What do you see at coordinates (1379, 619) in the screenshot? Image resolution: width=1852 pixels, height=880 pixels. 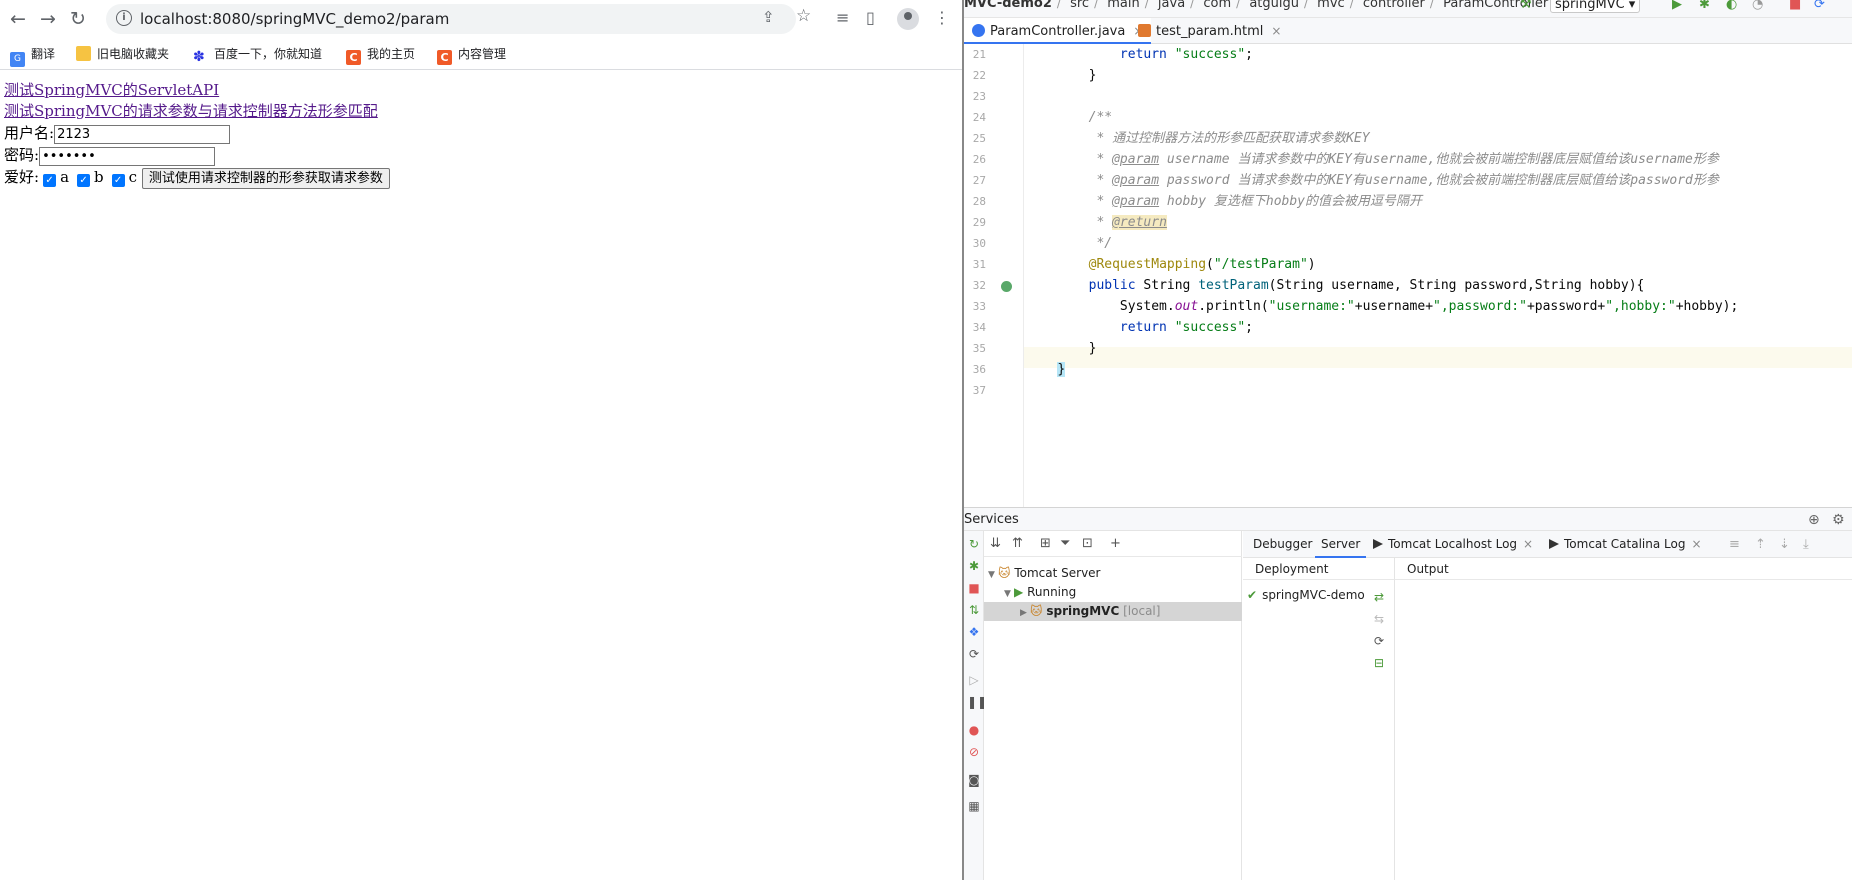 I see `undeploy-icon: ⇆` at bounding box center [1379, 619].